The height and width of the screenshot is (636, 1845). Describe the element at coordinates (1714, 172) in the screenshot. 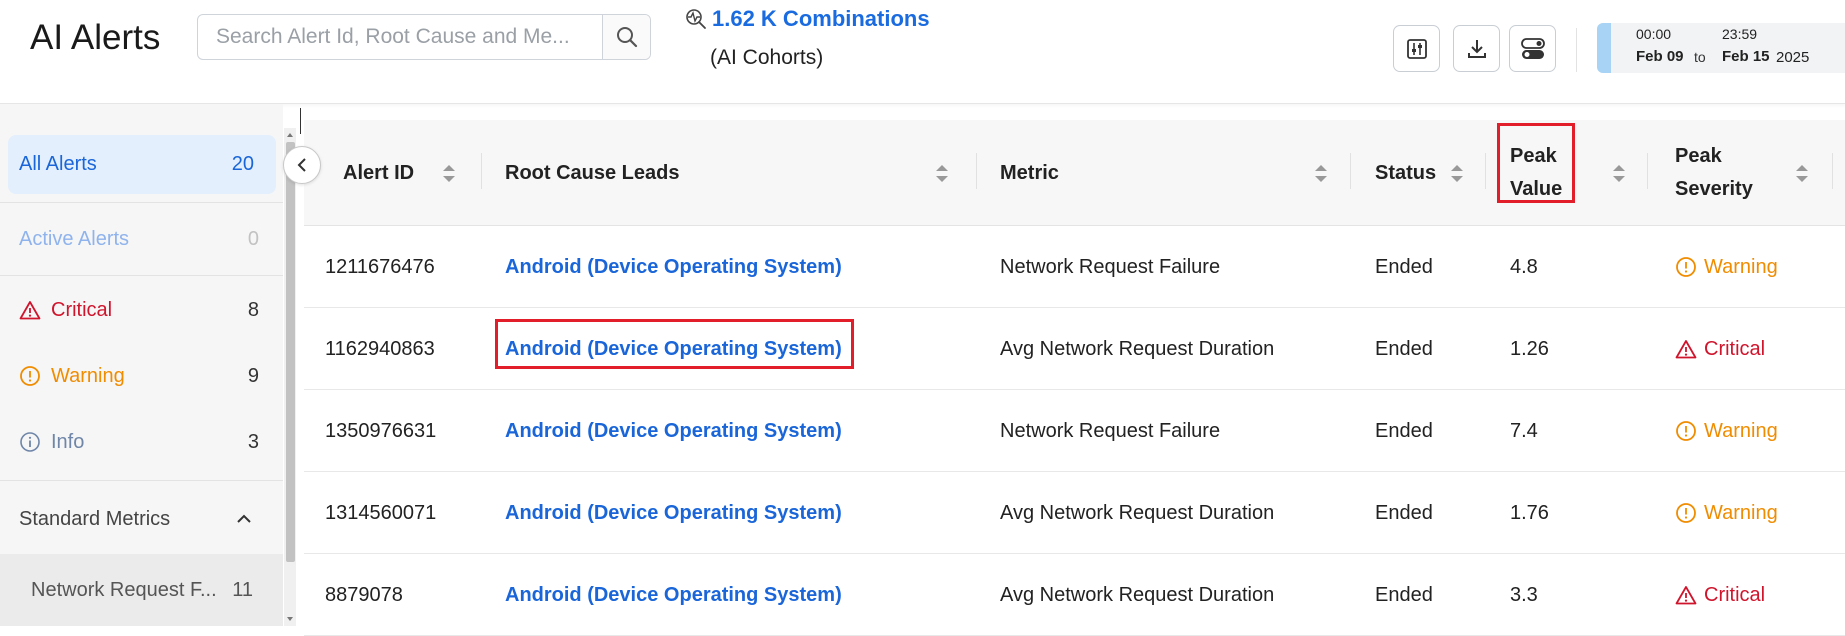

I see `column-header-label: Peak Severity` at that location.